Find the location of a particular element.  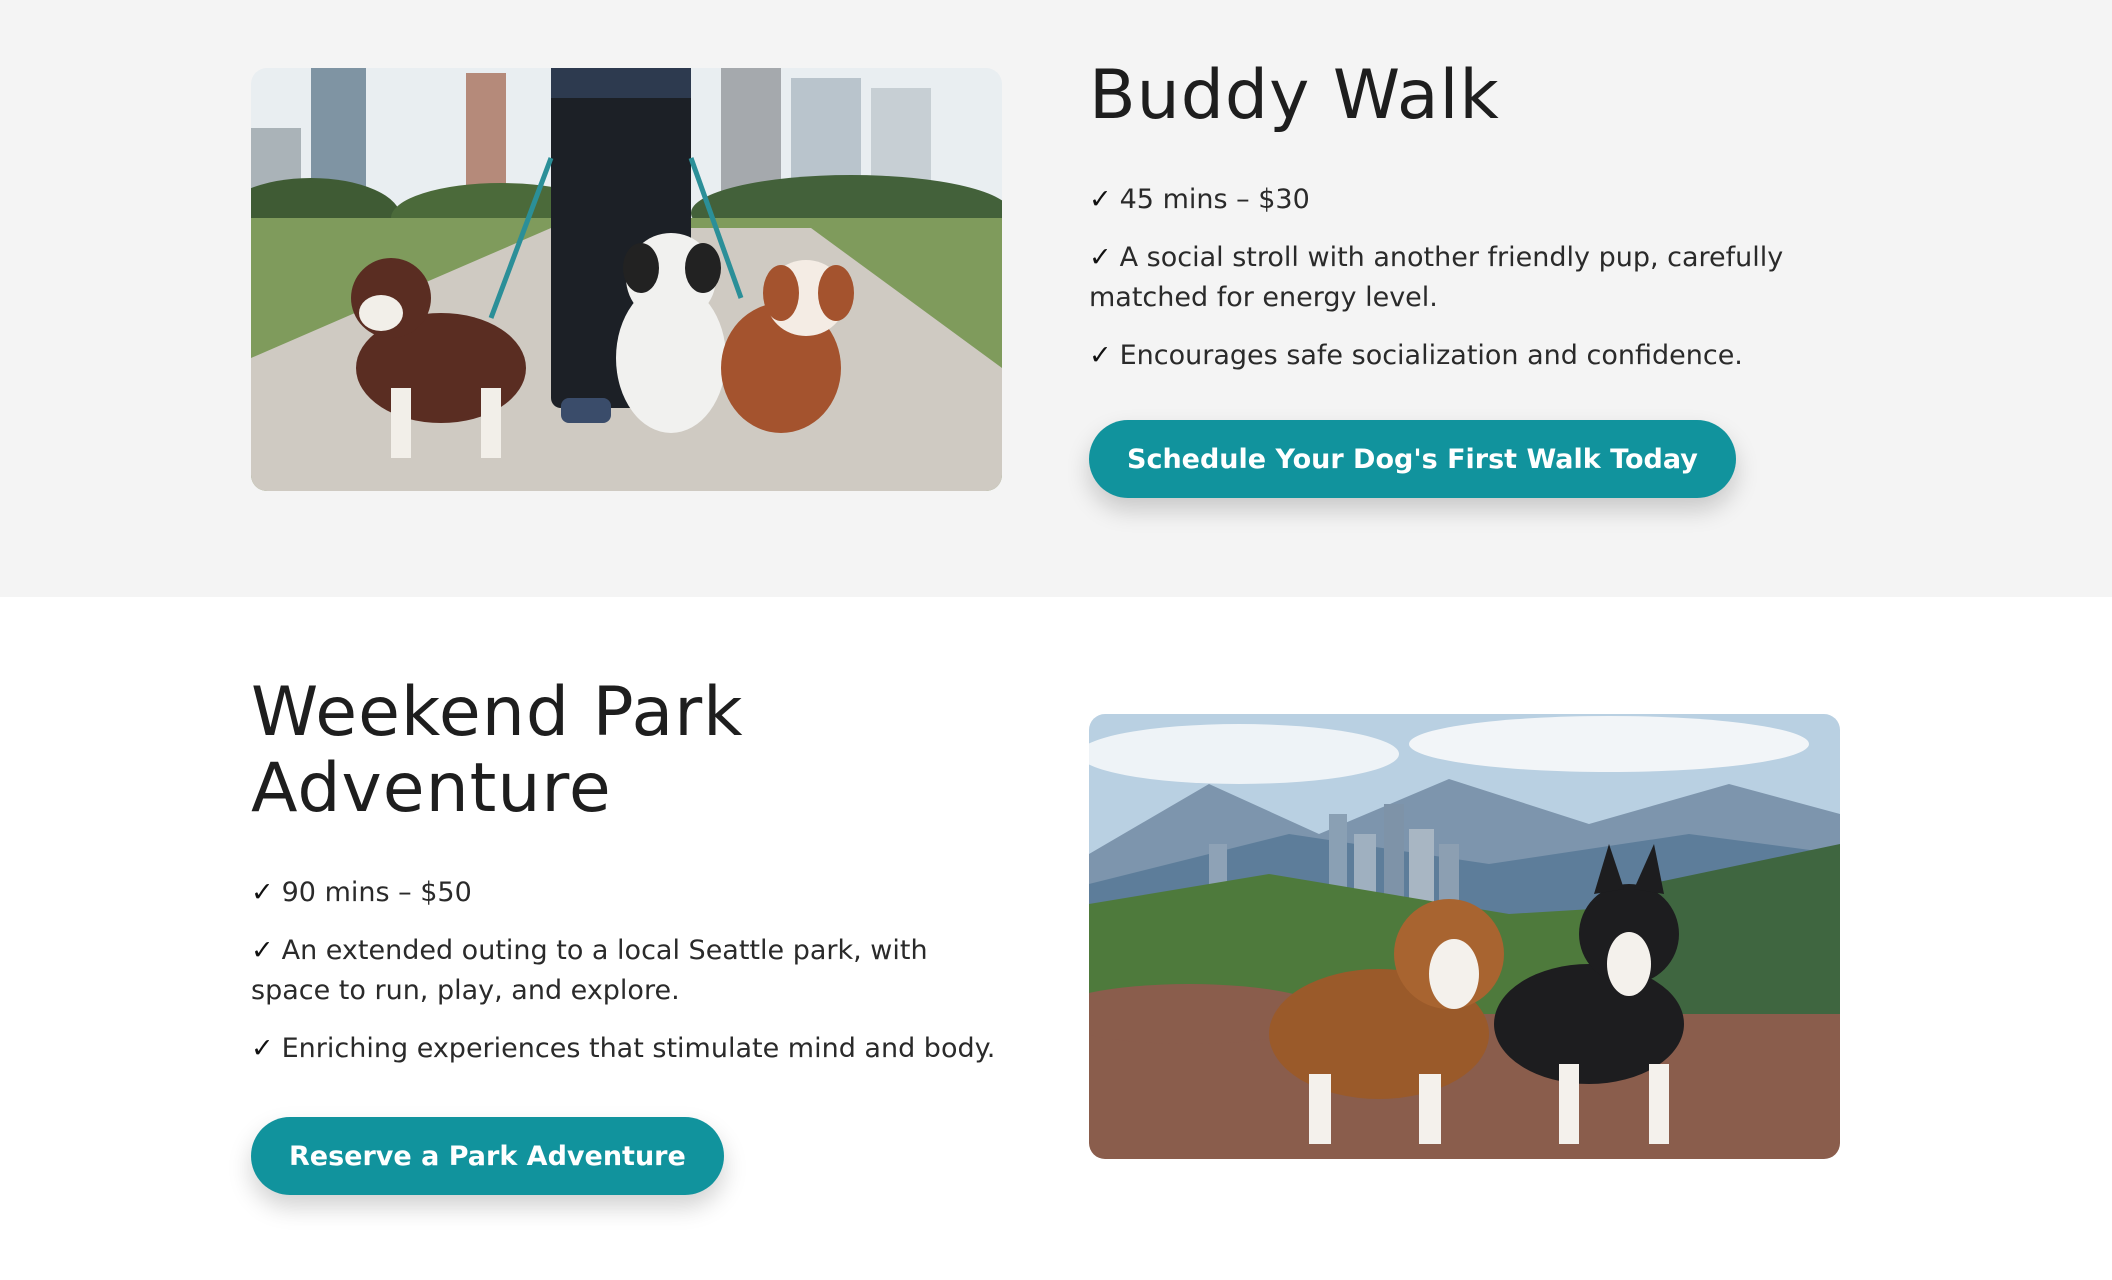

reserve-park-adventure-button: Reserve a Park Adventure is located at coordinates (487, 1156).